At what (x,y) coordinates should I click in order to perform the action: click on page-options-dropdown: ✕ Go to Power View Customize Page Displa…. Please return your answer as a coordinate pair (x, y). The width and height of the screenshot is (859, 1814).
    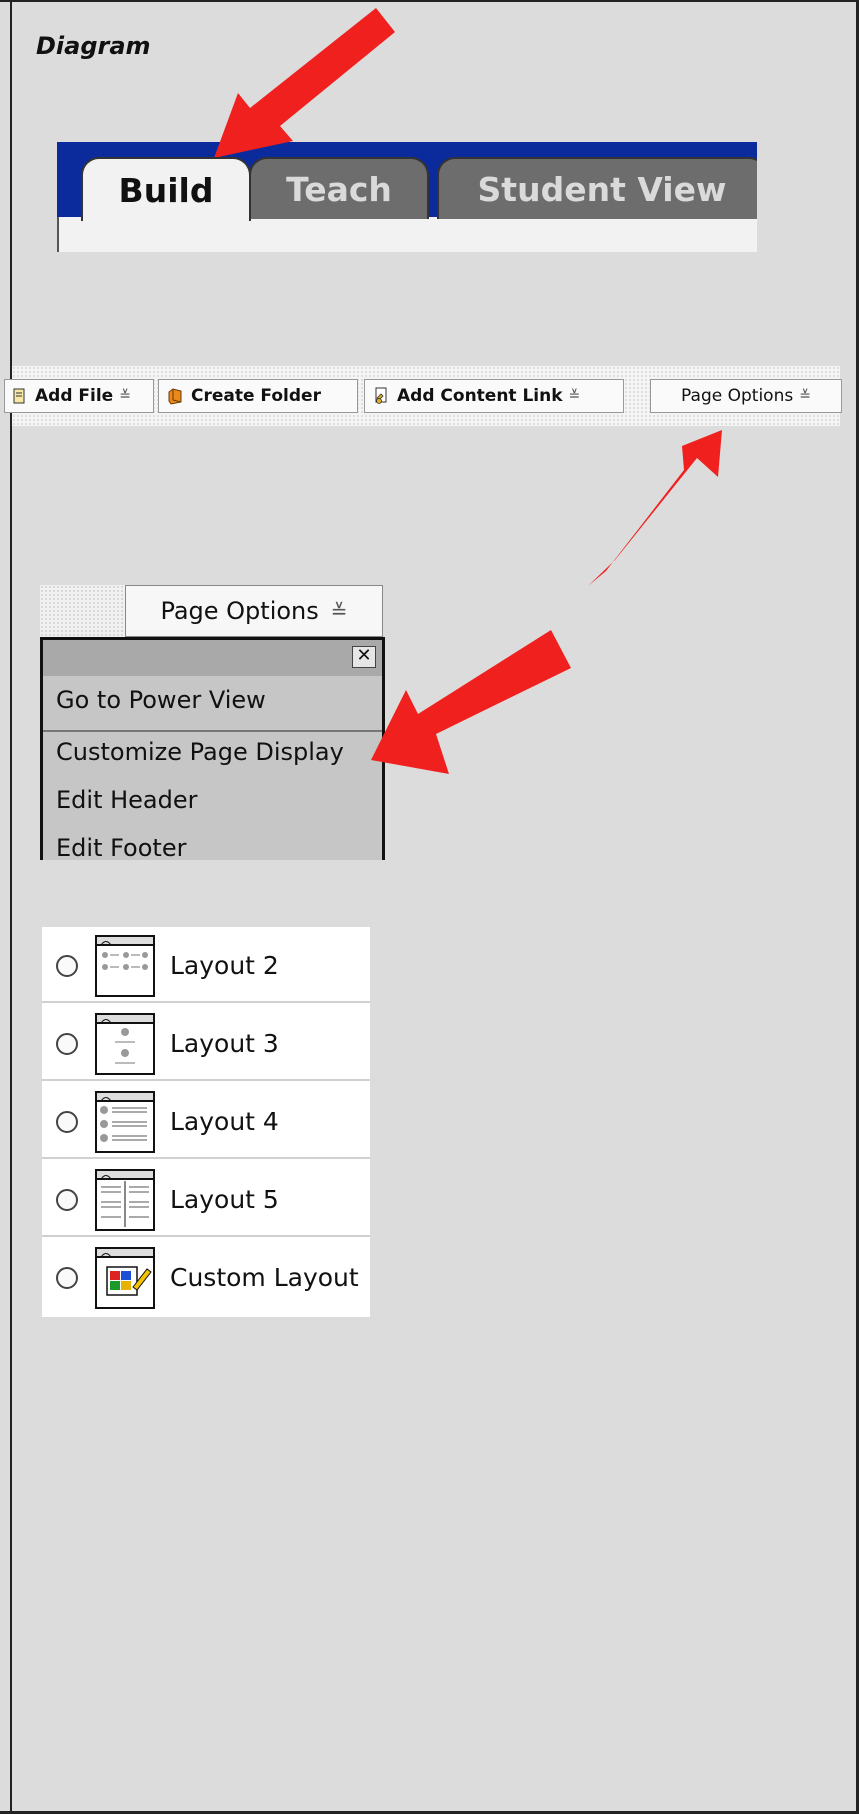
    Looking at the image, I should click on (212, 748).